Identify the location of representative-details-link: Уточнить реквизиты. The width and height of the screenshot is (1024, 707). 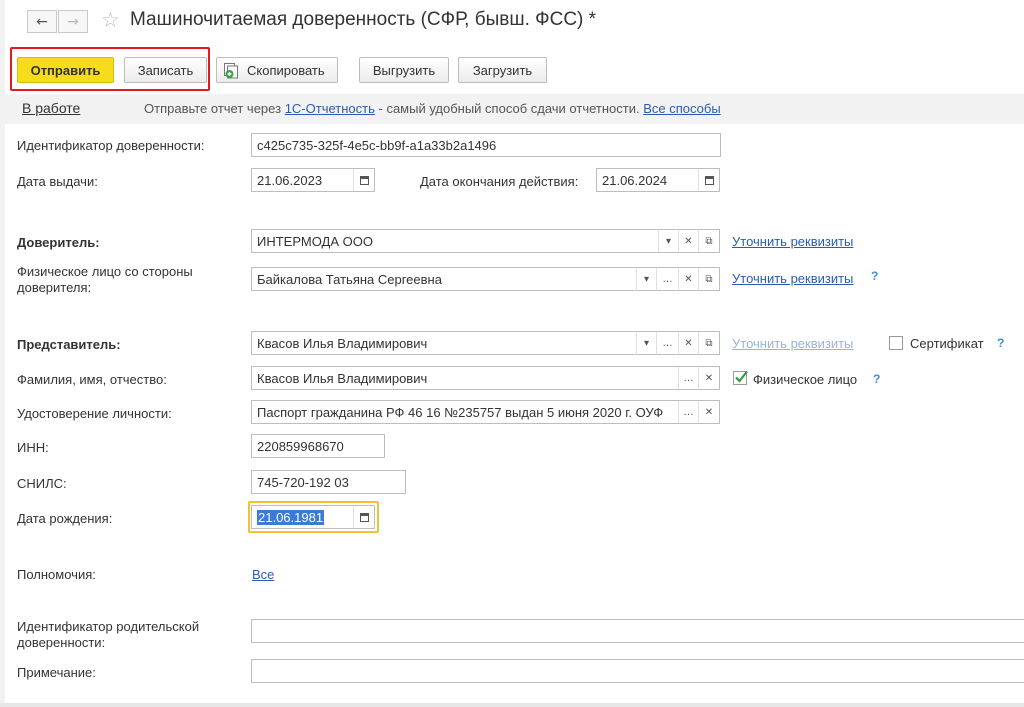
(792, 343).